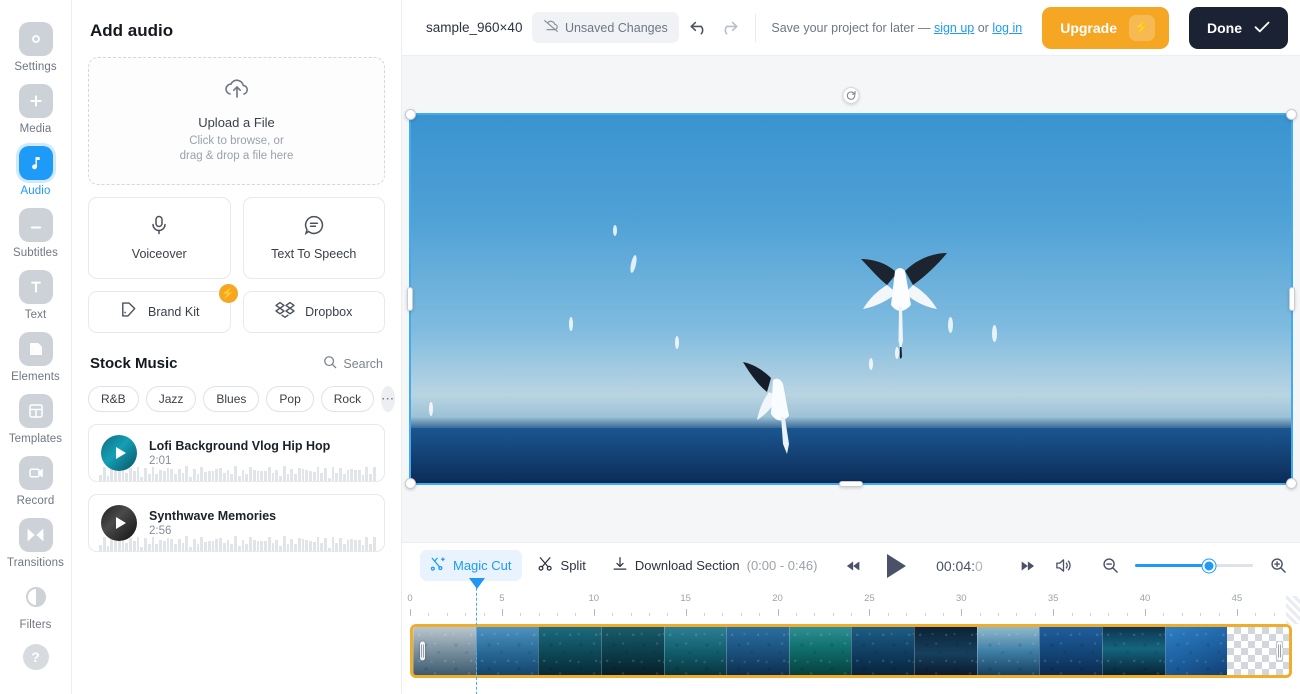 The height and width of the screenshot is (694, 1300). What do you see at coordinates (851, 95) in the screenshot?
I see `rotate-handle-icon` at bounding box center [851, 95].